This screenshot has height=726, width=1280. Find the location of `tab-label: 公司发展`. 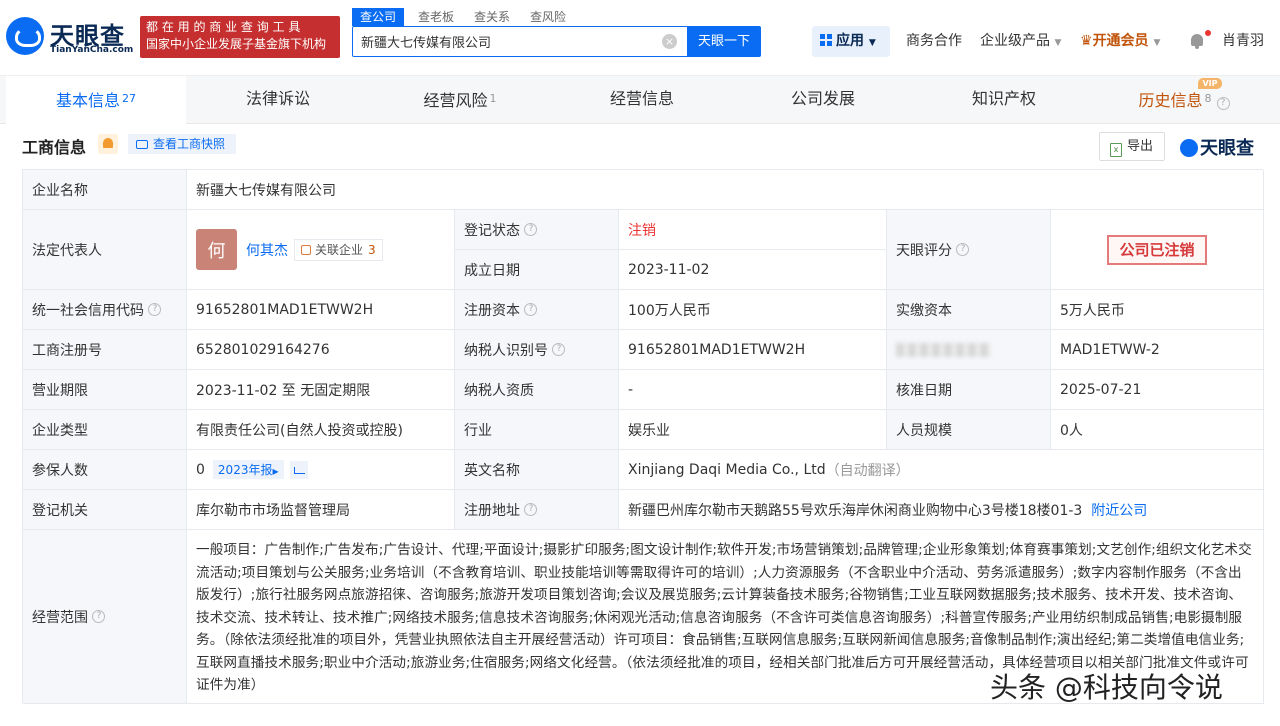

tab-label: 公司发展 is located at coordinates (822, 98).